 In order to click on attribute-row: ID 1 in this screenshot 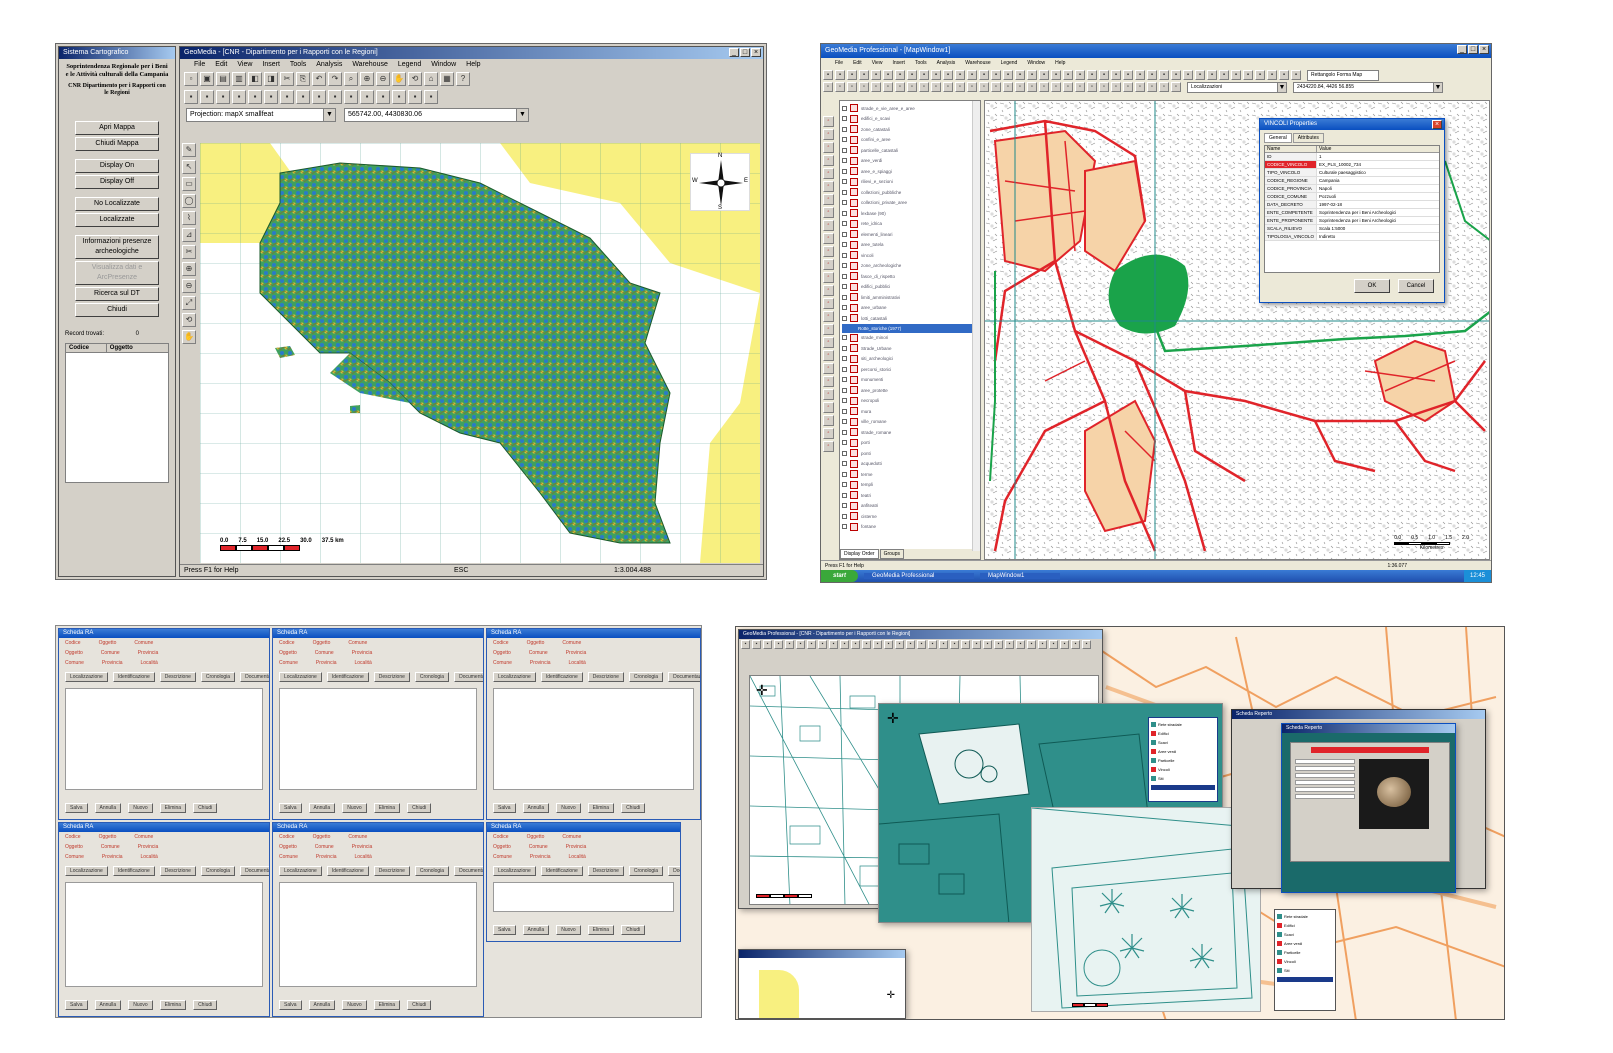, I will do `click(1352, 157)`.